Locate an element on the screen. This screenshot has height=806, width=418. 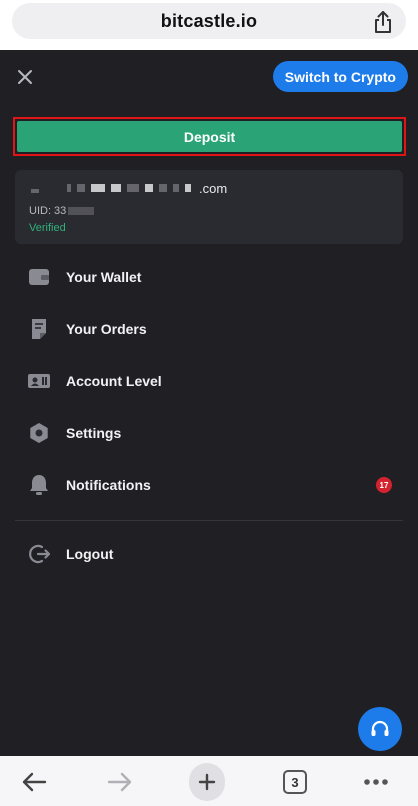
id-card-icon is located at coordinates (39, 381).